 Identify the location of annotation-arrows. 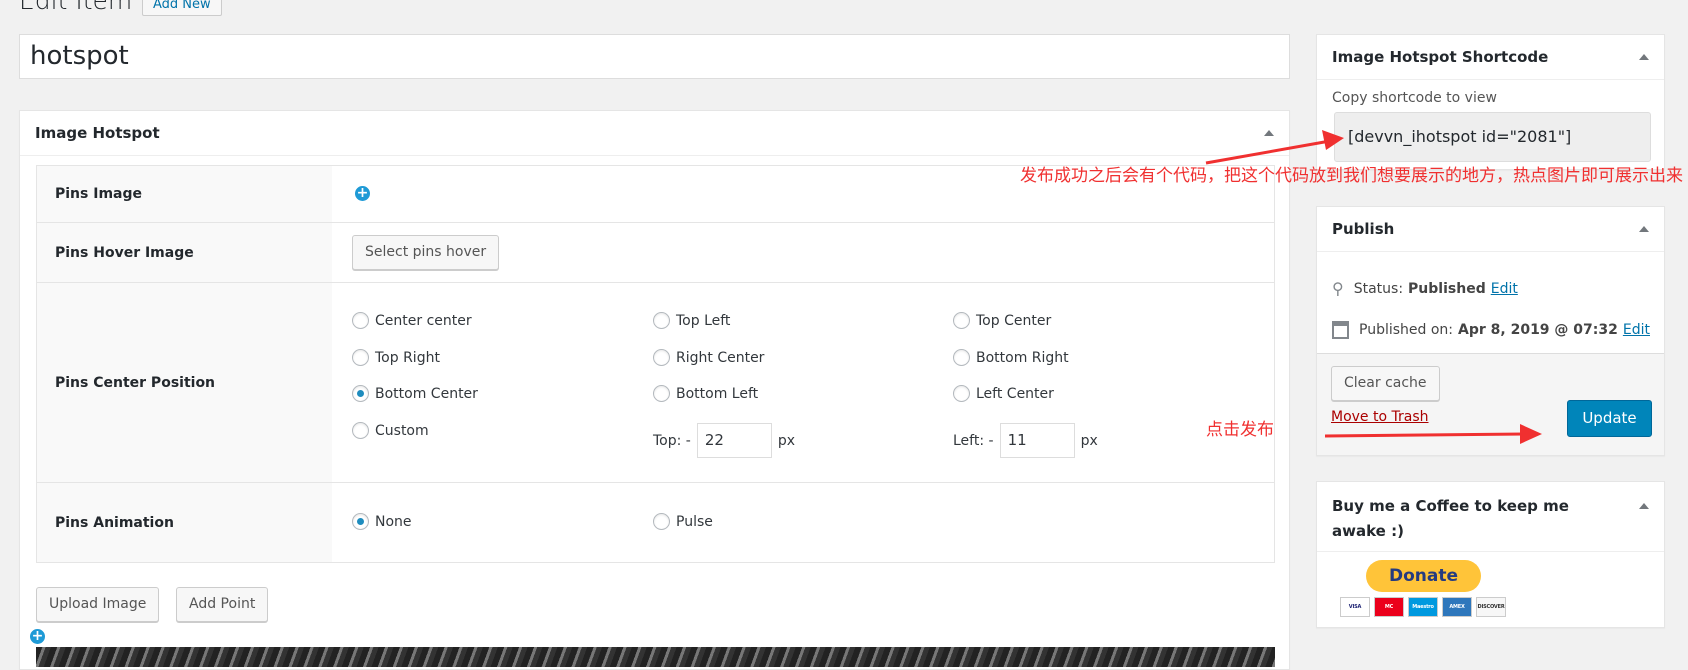
(1373, 287).